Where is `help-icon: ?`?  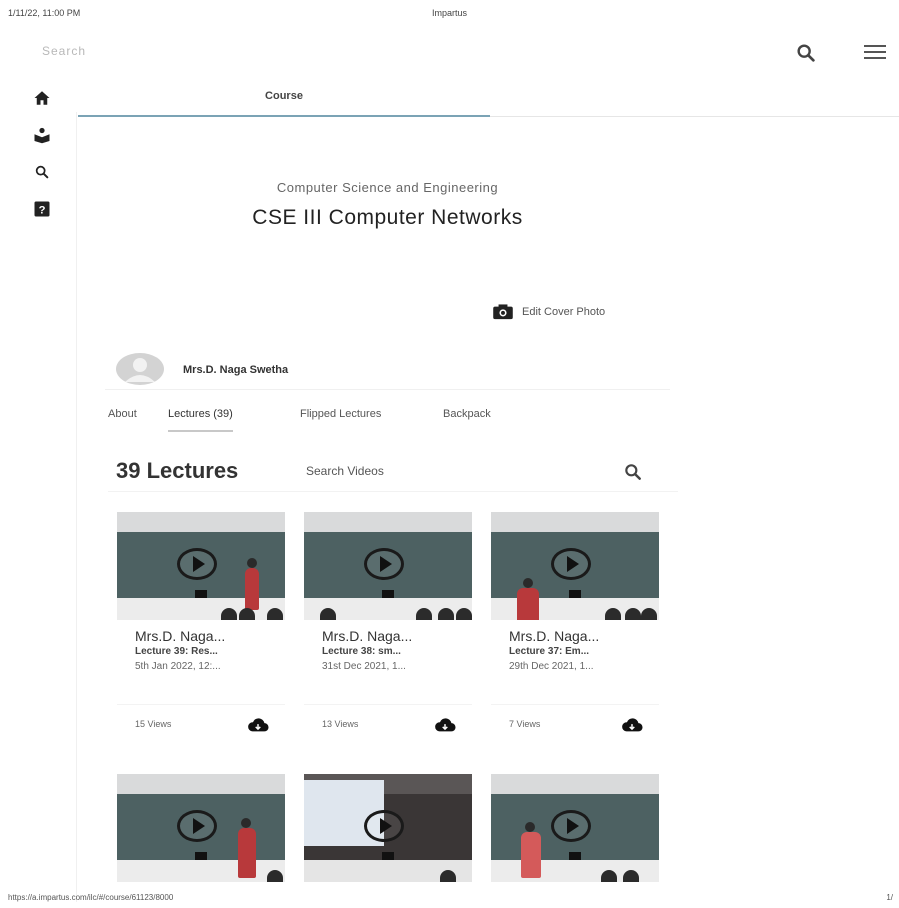 help-icon: ? is located at coordinates (42, 209).